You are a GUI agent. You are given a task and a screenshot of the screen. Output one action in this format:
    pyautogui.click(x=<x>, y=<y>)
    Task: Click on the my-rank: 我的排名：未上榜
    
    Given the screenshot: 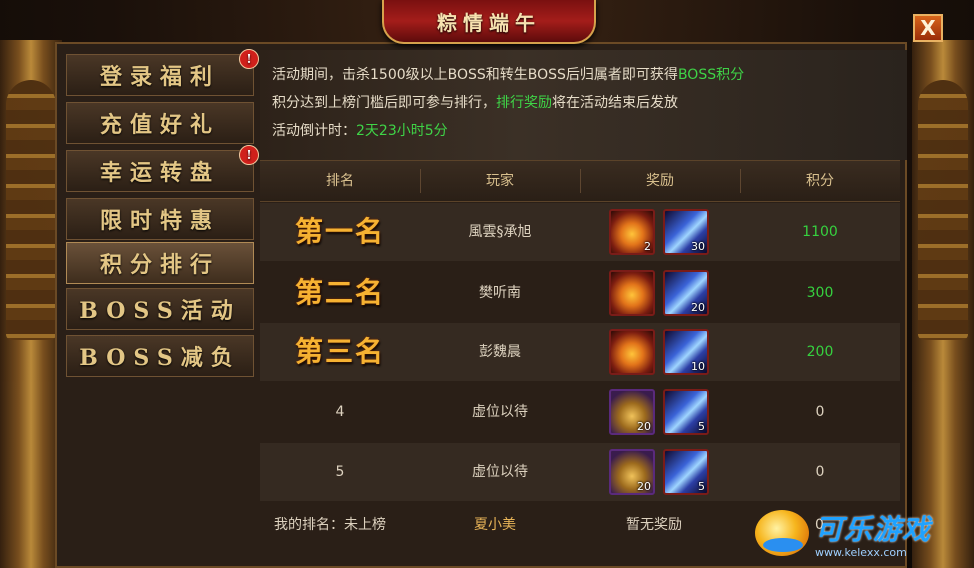 What is the action you would take?
    pyautogui.click(x=330, y=525)
    